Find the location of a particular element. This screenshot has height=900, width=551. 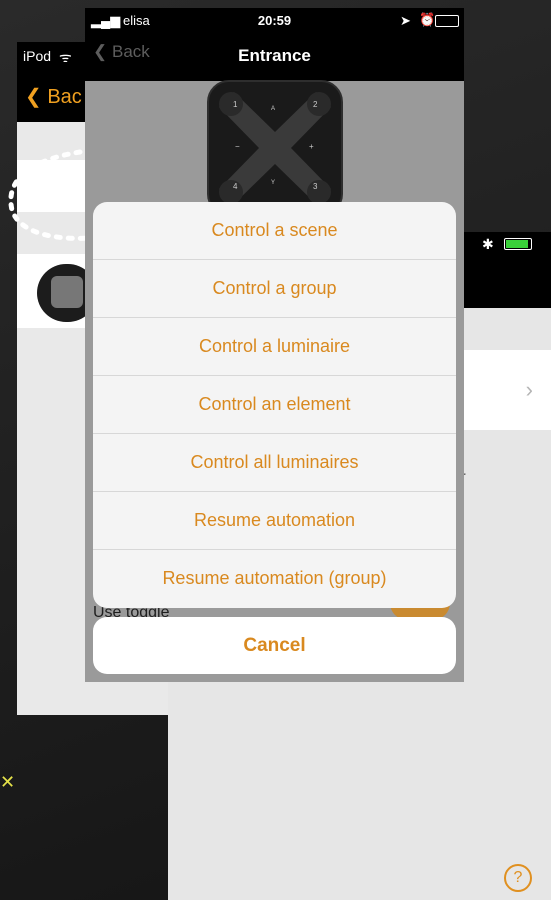

location-icon: ➤ is located at coordinates (405, 20).